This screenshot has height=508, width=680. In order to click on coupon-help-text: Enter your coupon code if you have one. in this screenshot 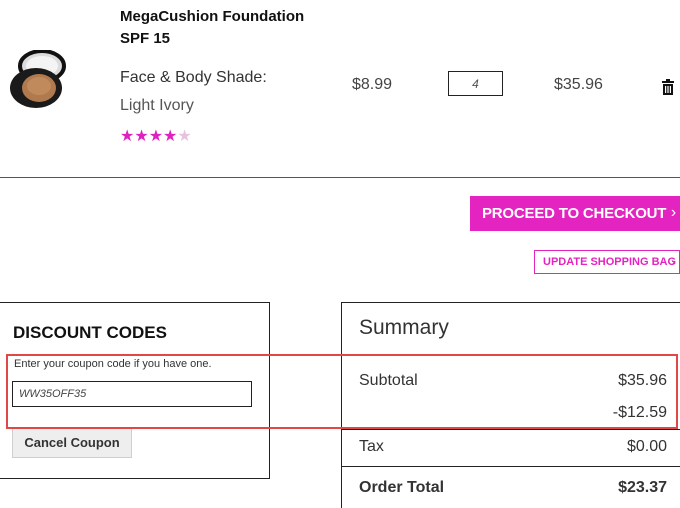, I will do `click(113, 364)`.